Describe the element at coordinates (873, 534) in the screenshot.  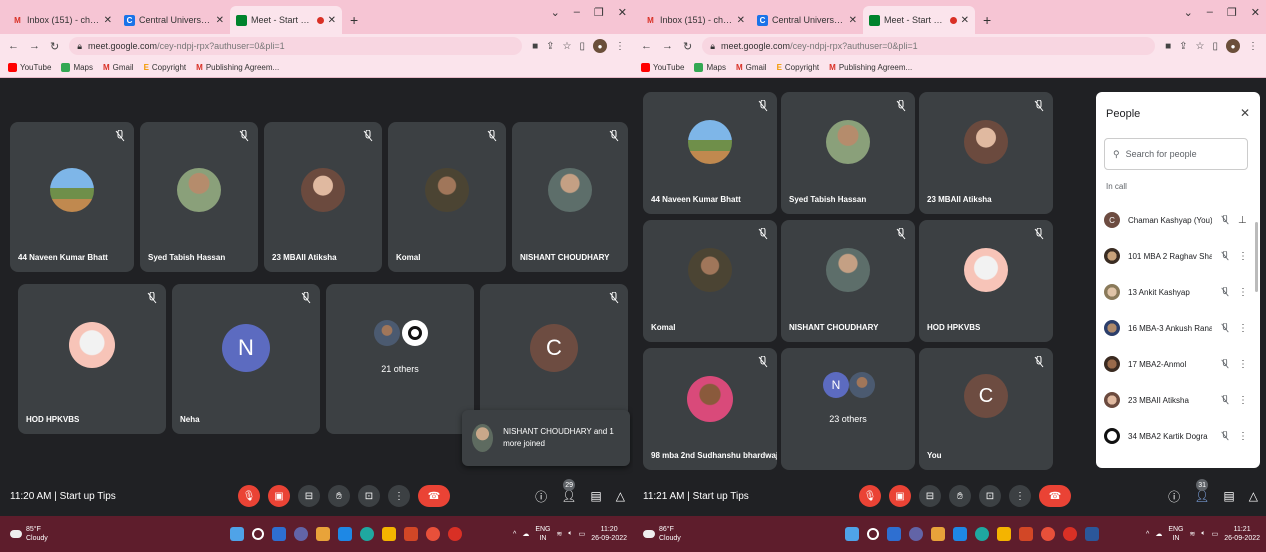
I see `search-icon` at that location.